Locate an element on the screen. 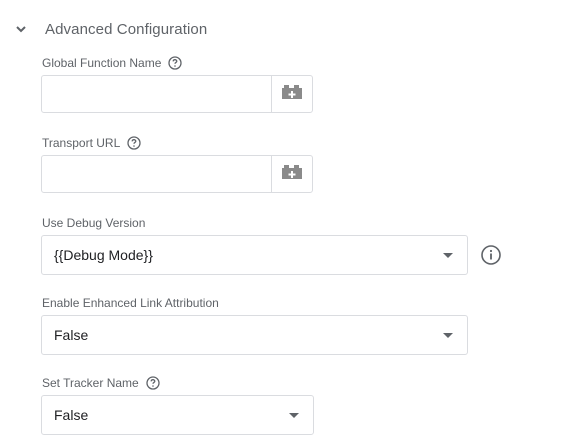 This screenshot has height=437, width=564. use-debug-version-select: {{Debug Mode}} is located at coordinates (254, 255).